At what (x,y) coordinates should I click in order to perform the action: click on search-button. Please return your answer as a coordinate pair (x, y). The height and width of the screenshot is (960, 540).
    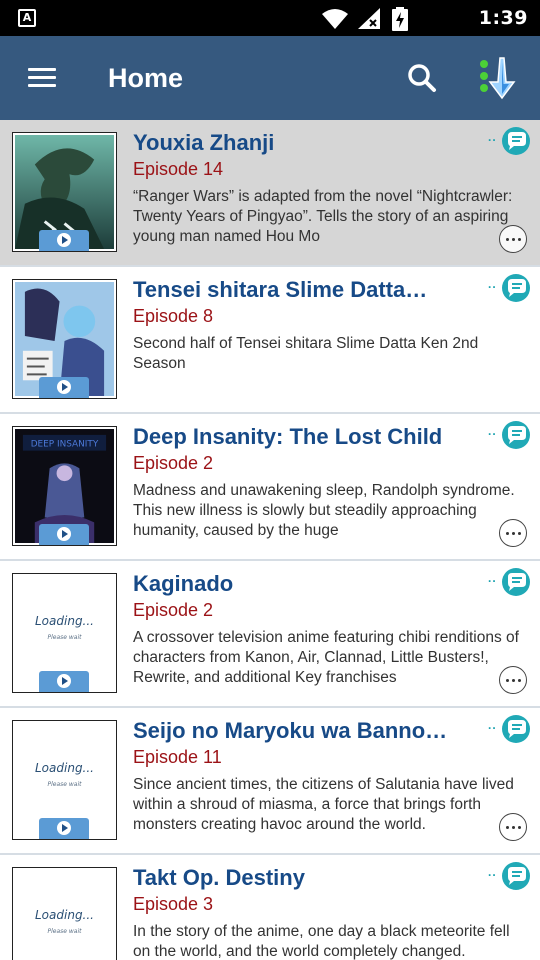
    Looking at the image, I should click on (422, 78).